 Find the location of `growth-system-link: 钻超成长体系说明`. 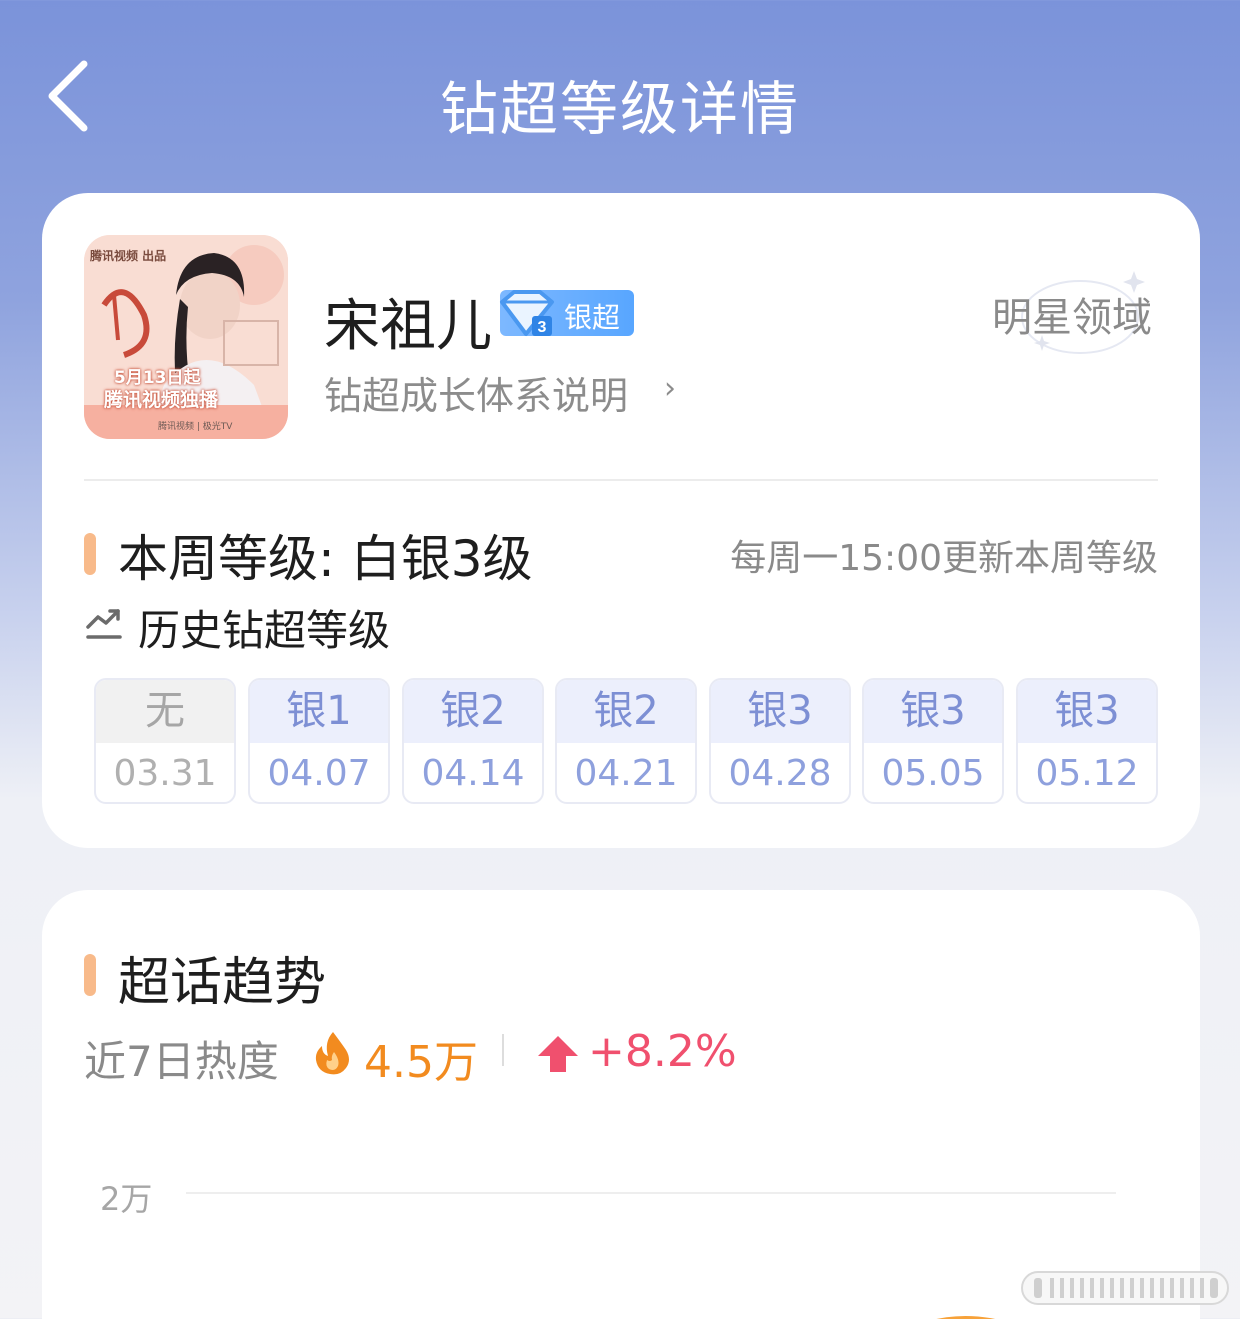

growth-system-link: 钻超成长体系说明 is located at coordinates (476, 392).